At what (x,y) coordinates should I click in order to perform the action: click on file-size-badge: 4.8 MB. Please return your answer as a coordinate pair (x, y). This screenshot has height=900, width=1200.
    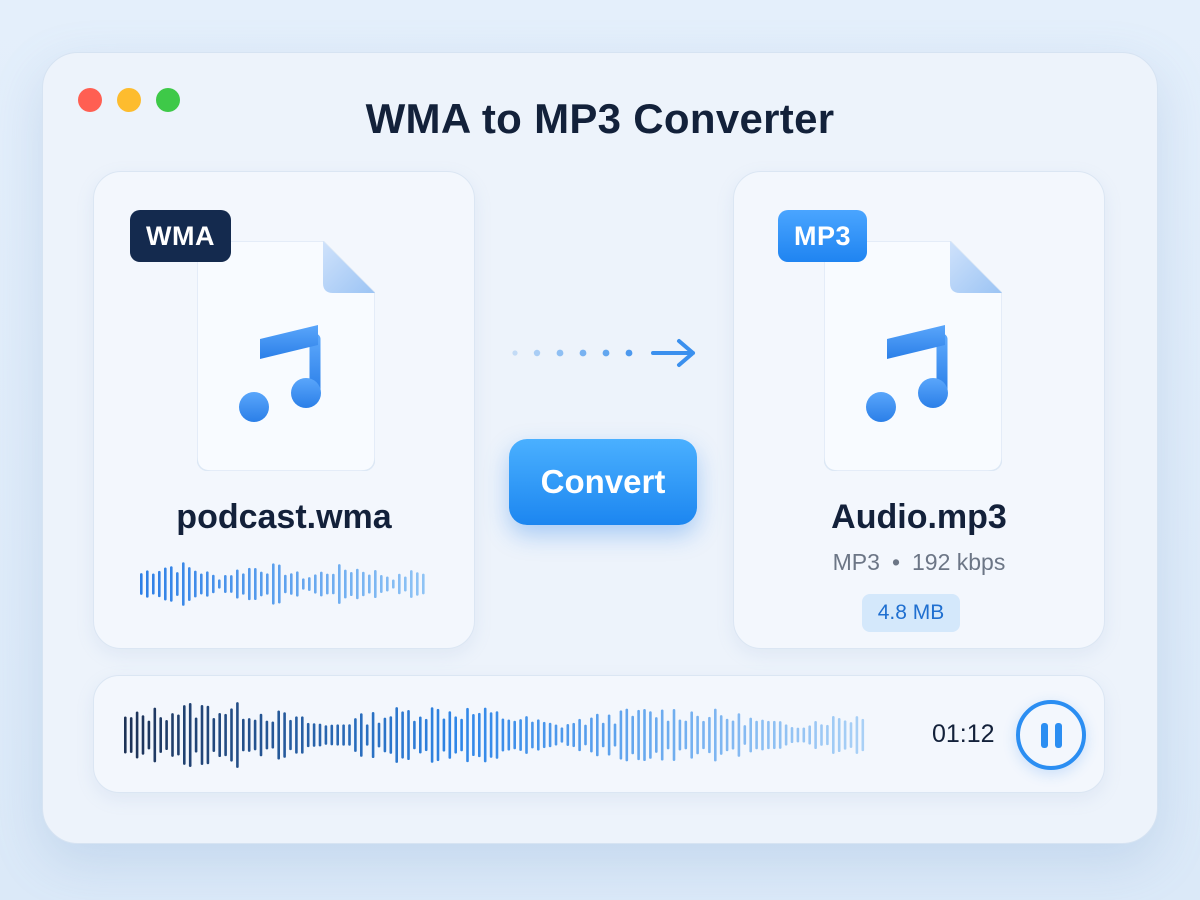
    Looking at the image, I should click on (911, 613).